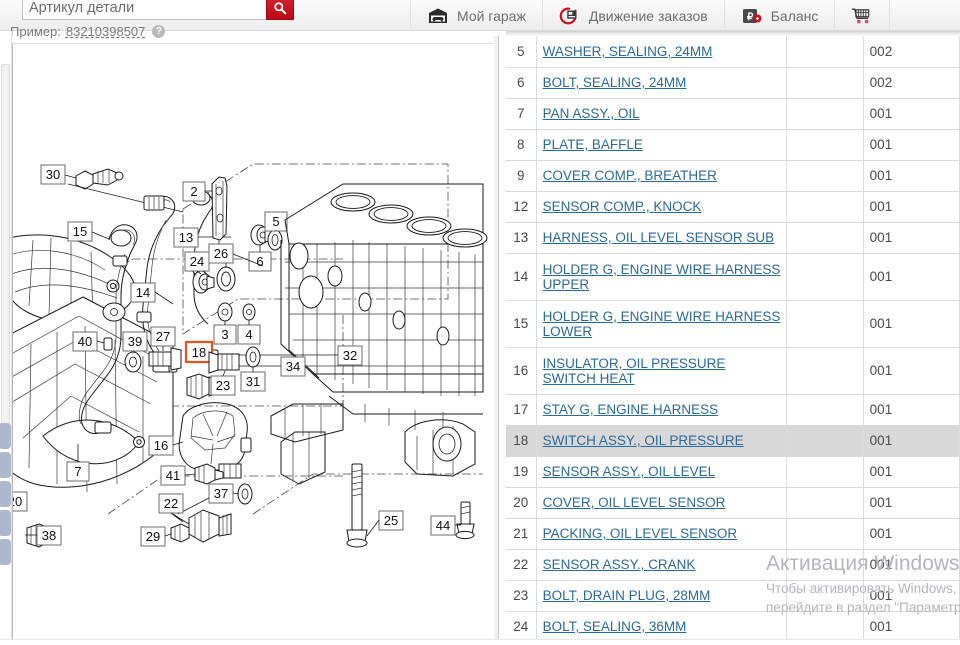 Image resolution: width=960 pixels, height=645 pixels. Describe the element at coordinates (662, 145) in the screenshot. I see `cell-part-name: PLATE, BAFFLE` at that location.